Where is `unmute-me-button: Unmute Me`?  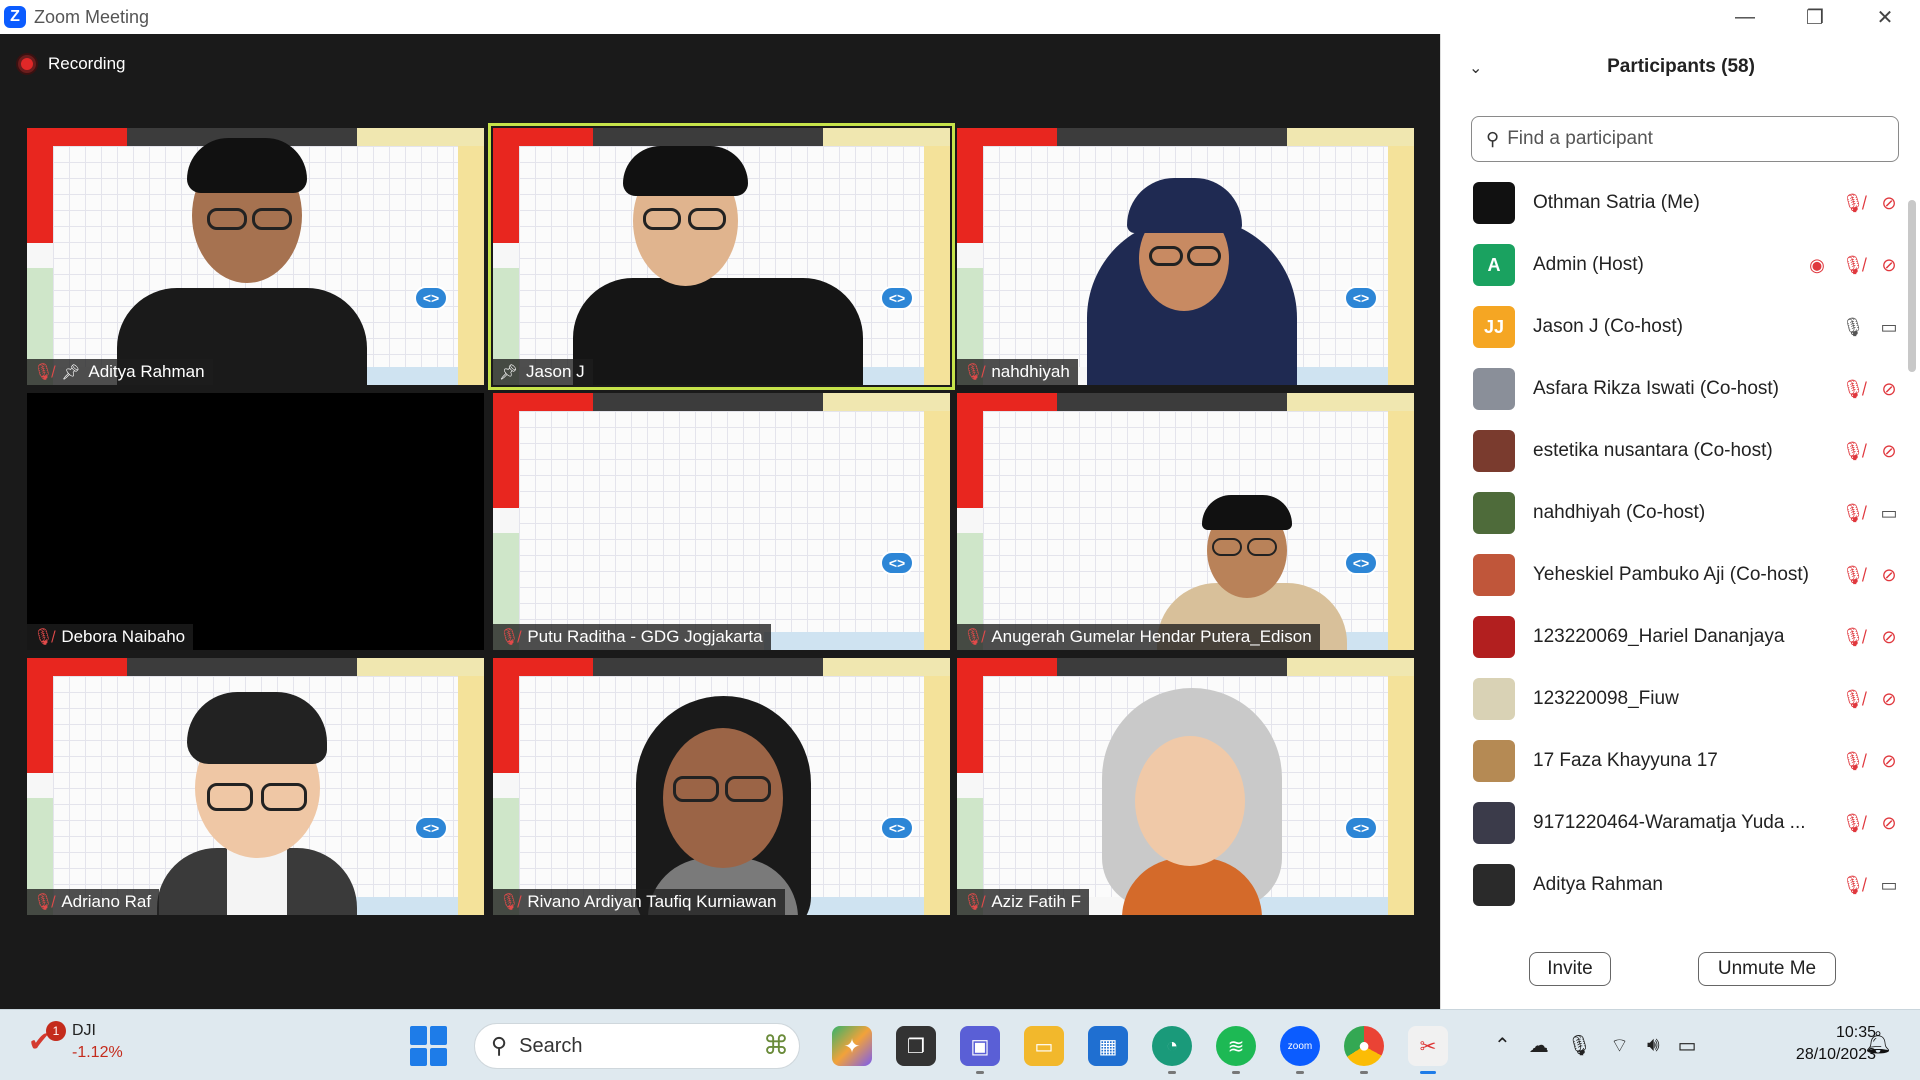
unmute-me-button: Unmute Me is located at coordinates (1767, 969).